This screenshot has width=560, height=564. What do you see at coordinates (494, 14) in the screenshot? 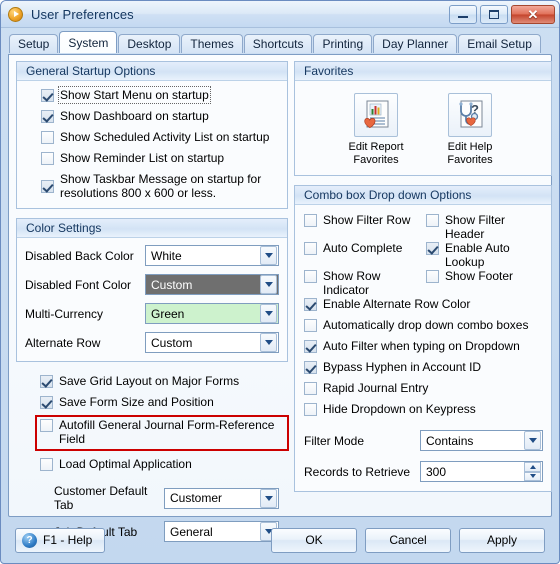
I see `maximize-button` at bounding box center [494, 14].